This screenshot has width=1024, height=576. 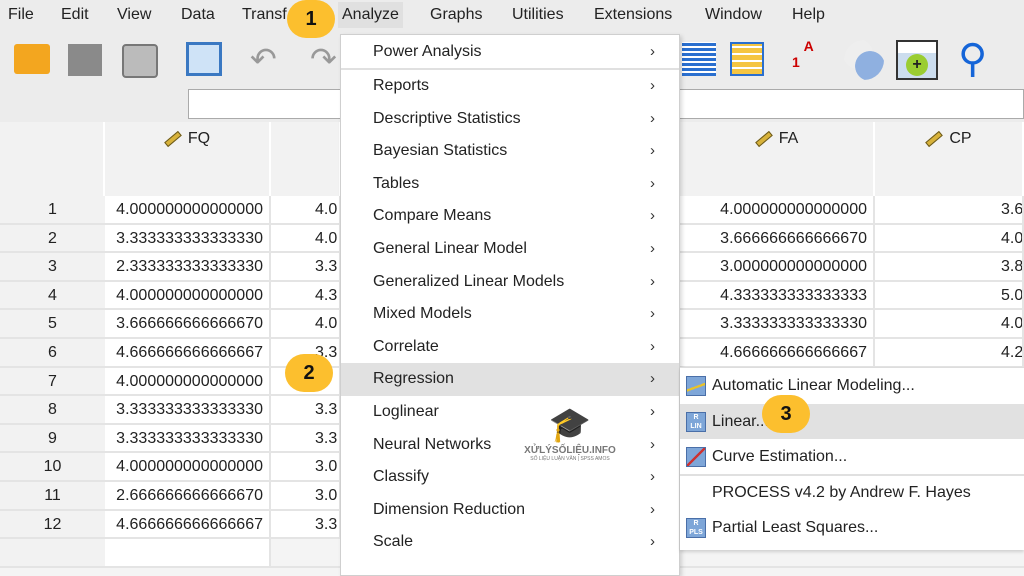 What do you see at coordinates (510, 314) in the screenshot?
I see `menu-item-mixed-models: Mixed Models ›` at bounding box center [510, 314].